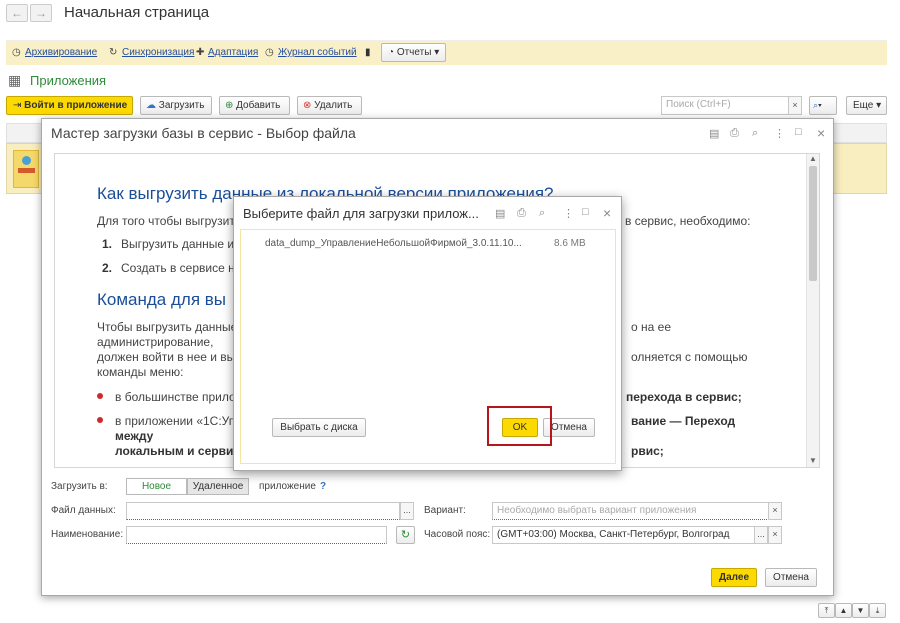 Image resolution: width=900 pixels, height=623 pixels. I want to click on more-button: Еще ▾, so click(866, 105).